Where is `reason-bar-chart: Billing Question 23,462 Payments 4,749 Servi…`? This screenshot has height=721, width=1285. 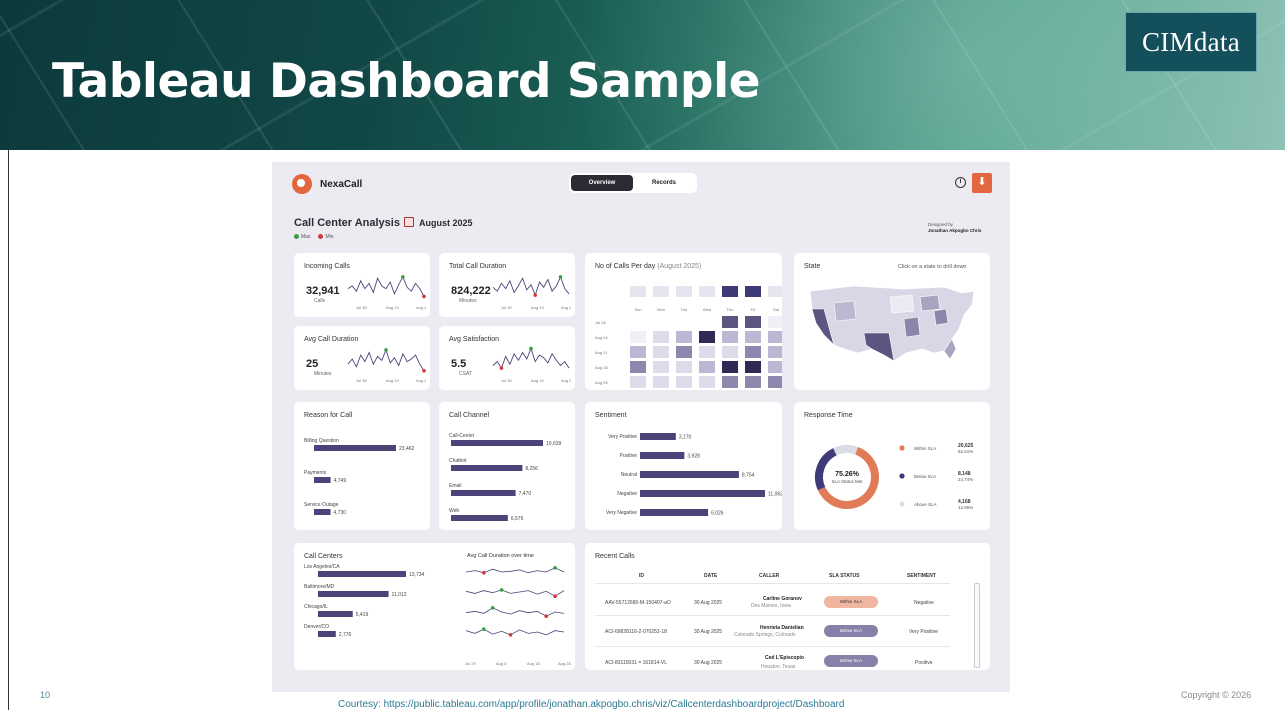
reason-bar-chart: Billing Question 23,462 Payments 4,749 Servi… is located at coordinates (362, 466).